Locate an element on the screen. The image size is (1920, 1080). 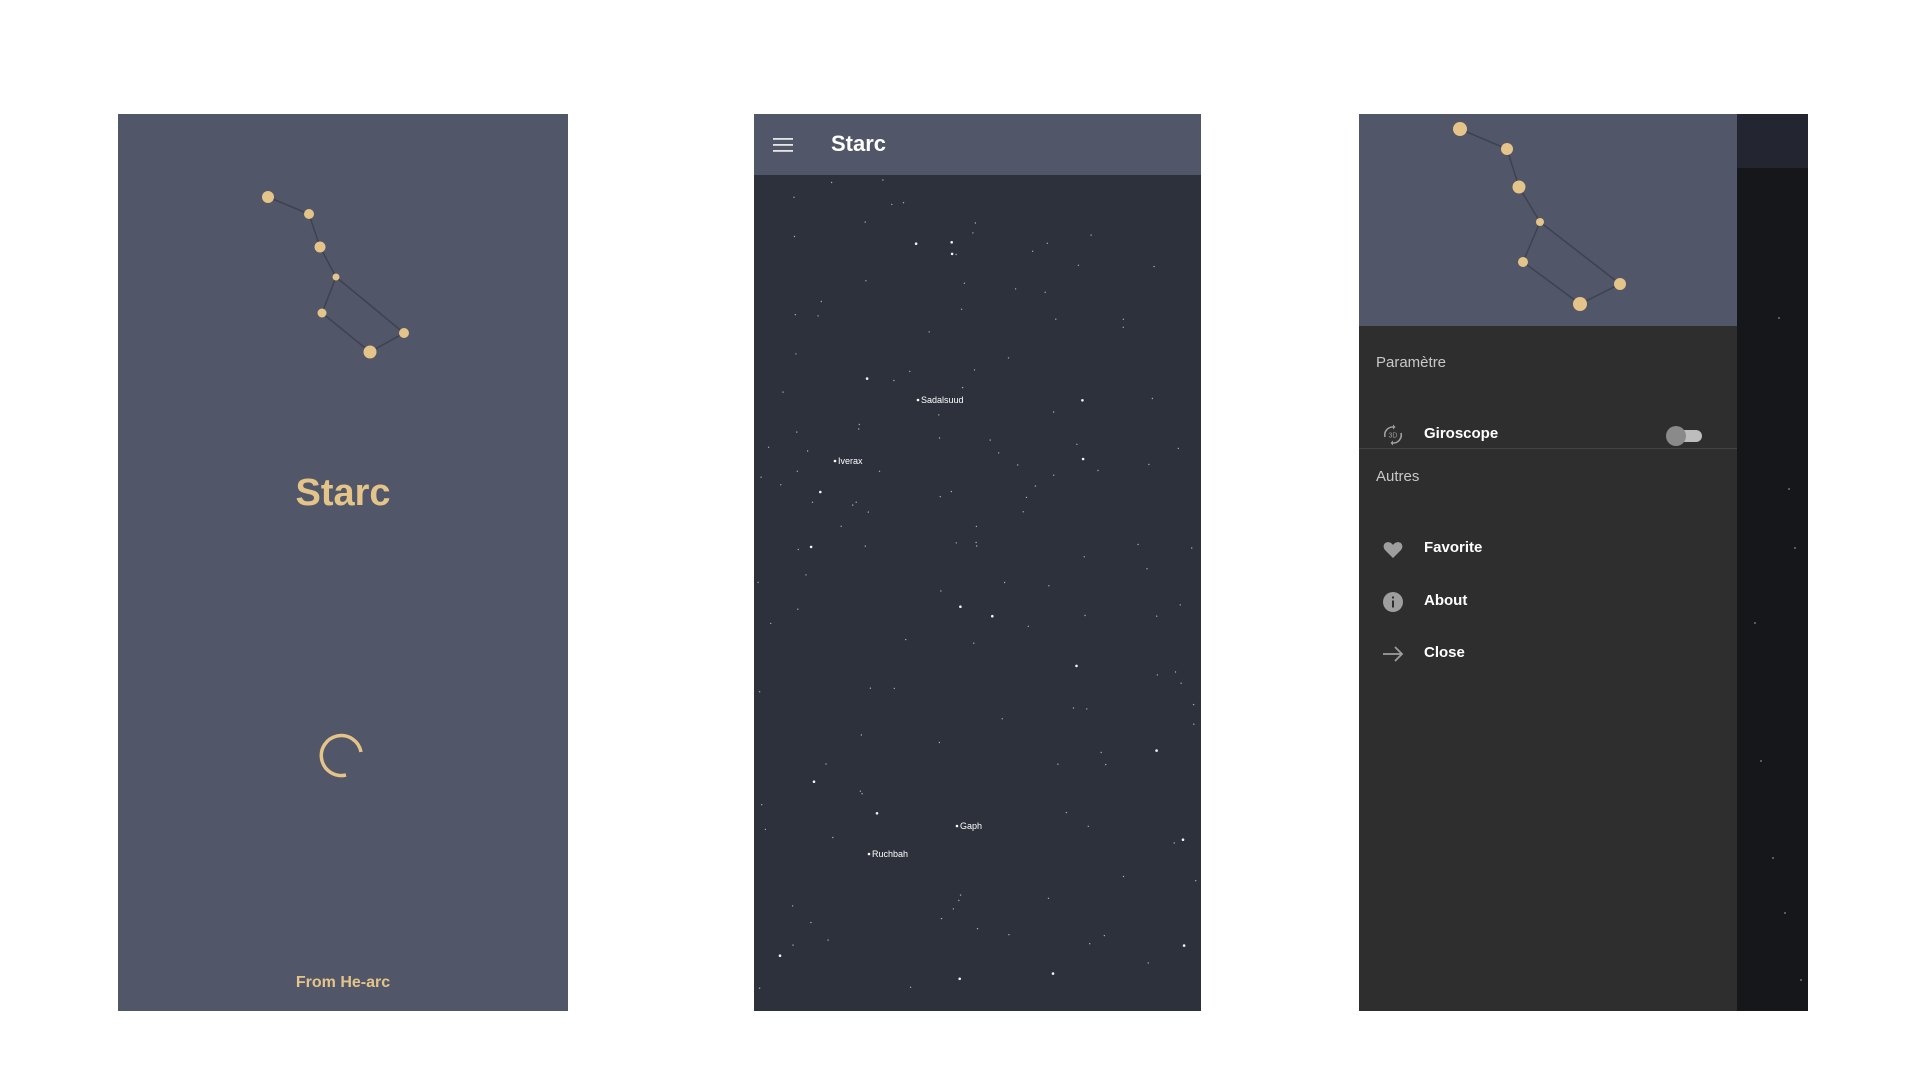
star-label: Ruchbah is located at coordinates (890, 854).